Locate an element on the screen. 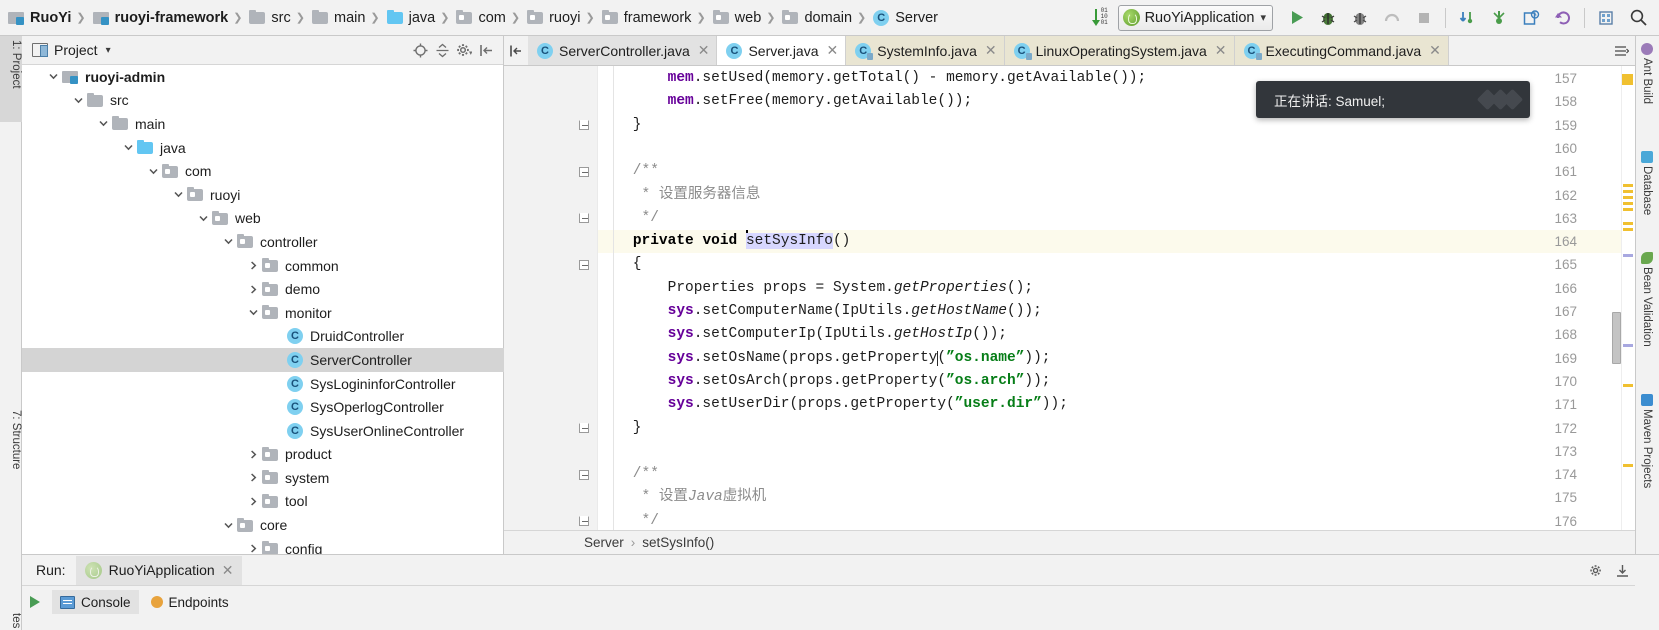 Image resolution: width=1659 pixels, height=630 pixels. history-icon is located at coordinates (1531, 18).